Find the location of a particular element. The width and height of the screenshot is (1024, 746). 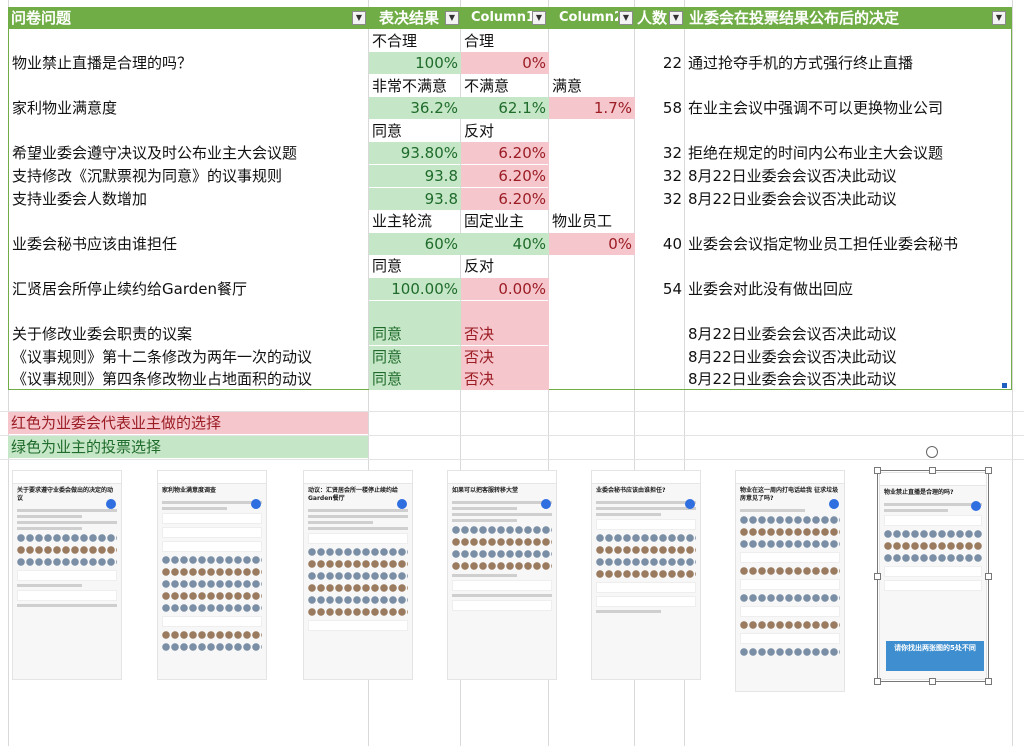

decision-cell: 通过抢夺手机的方式强行终止直播 is located at coordinates (848, 63).